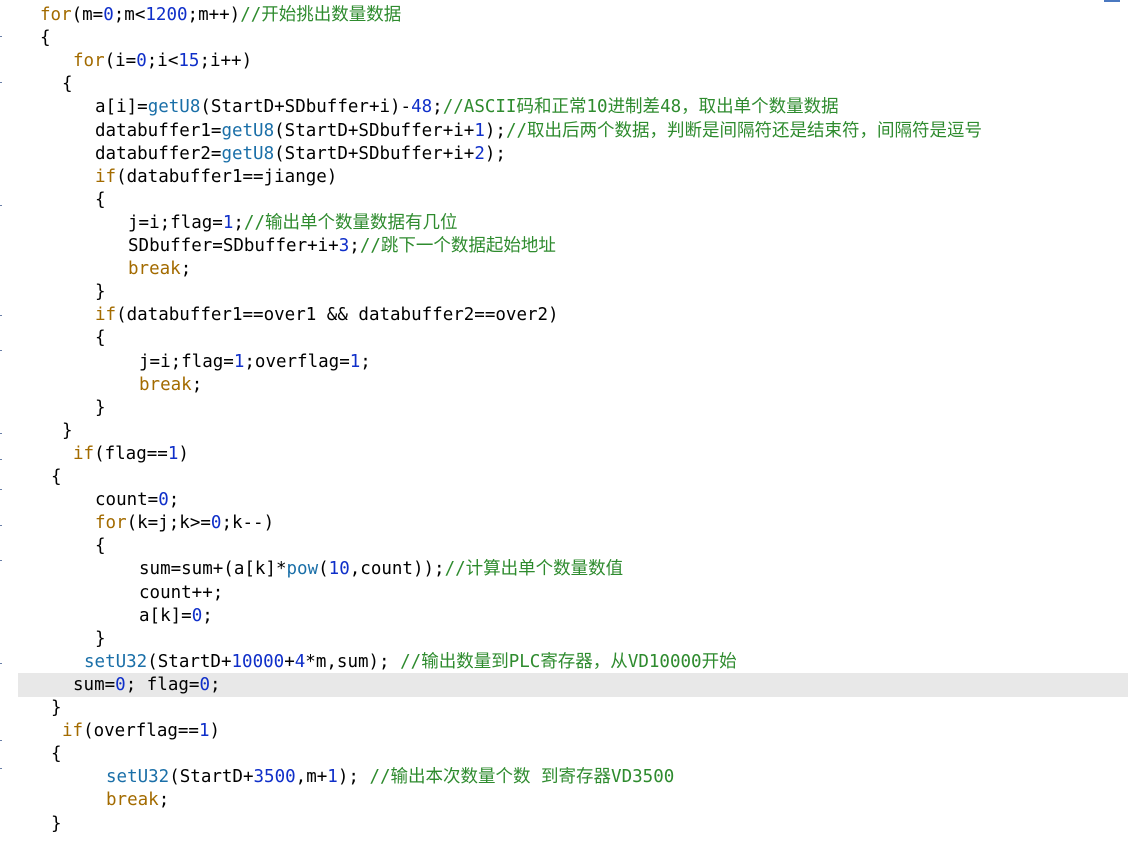 The height and width of the screenshot is (865, 1128). What do you see at coordinates (168, 523) in the screenshot?
I see `code-token: (k=j;k>=` at bounding box center [168, 523].